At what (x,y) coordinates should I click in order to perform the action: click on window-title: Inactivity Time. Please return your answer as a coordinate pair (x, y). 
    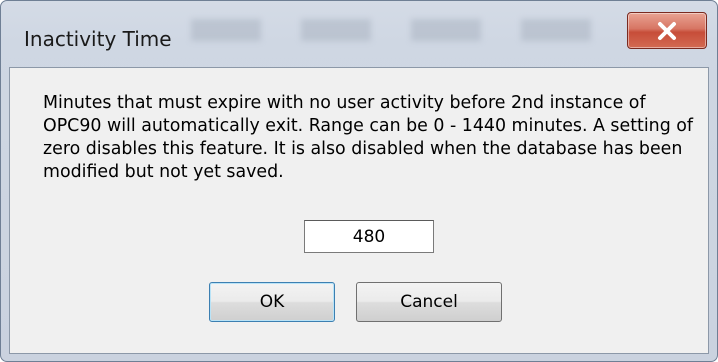
    Looking at the image, I should click on (98, 39).